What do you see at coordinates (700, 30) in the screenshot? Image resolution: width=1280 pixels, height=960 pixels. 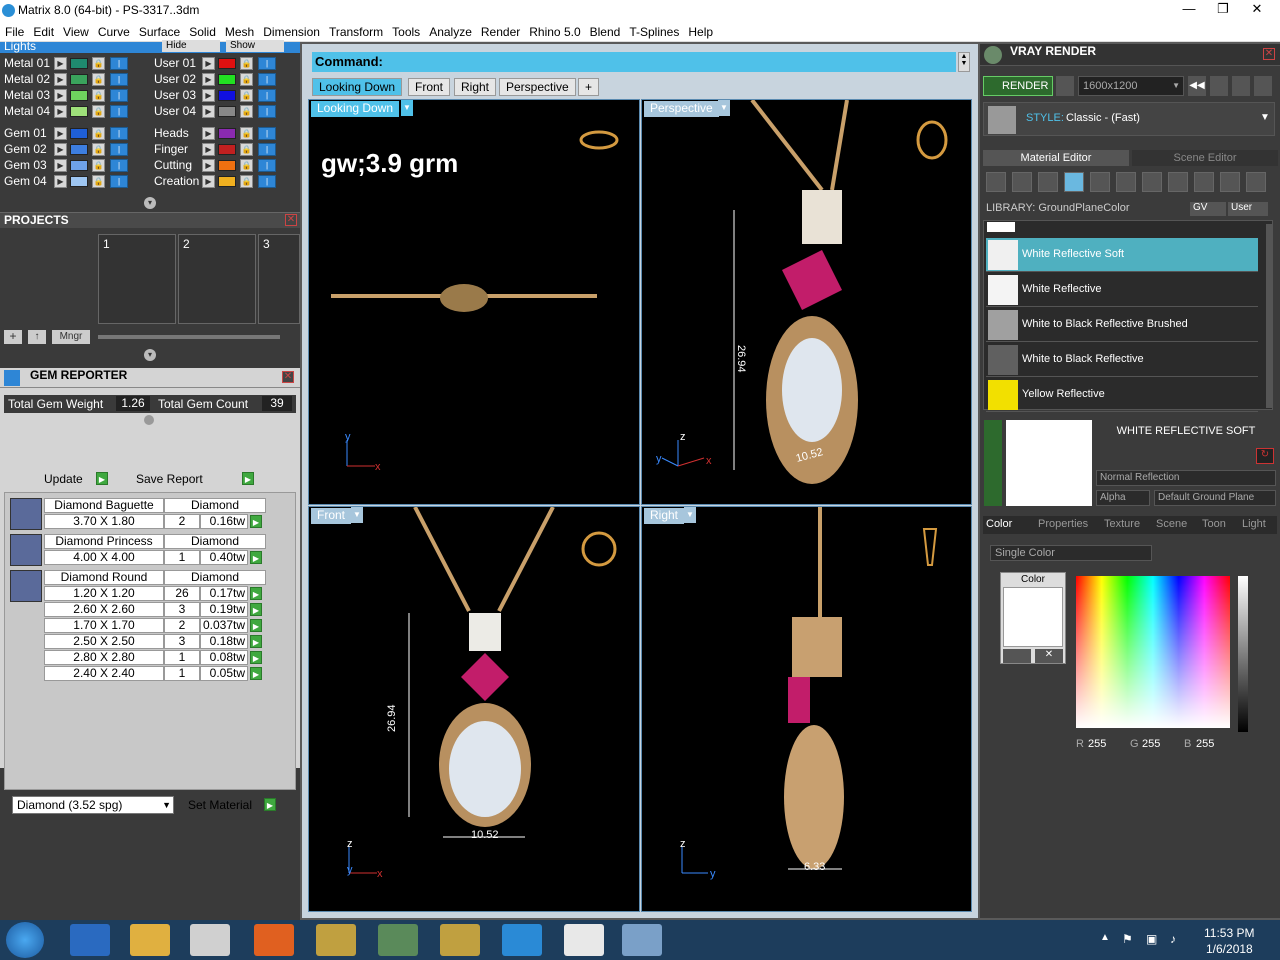 I see `menu-help: Help` at bounding box center [700, 30].